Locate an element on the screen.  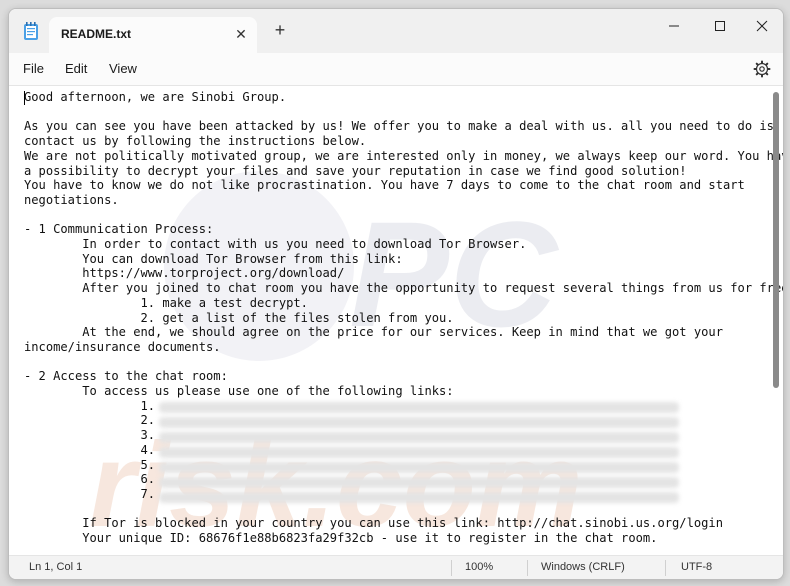
menu-bar: File Edit View is located at coordinates (396, 69).